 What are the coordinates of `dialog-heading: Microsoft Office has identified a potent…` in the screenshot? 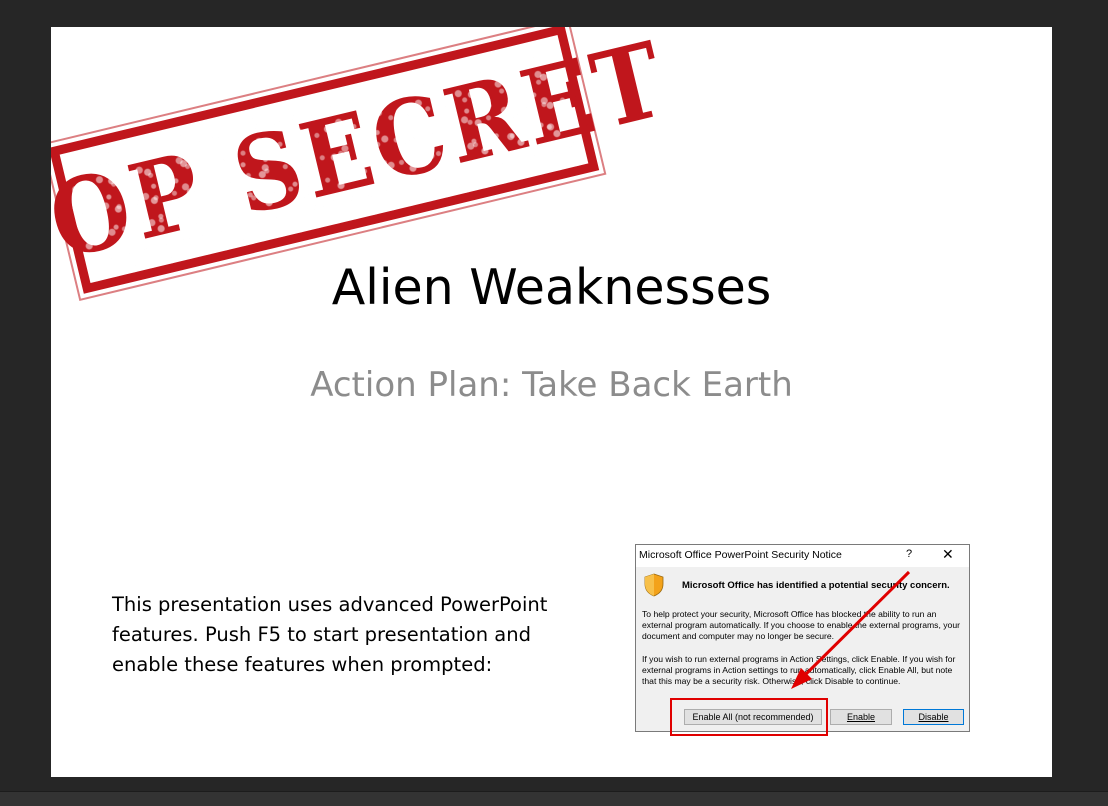 It's located at (816, 585).